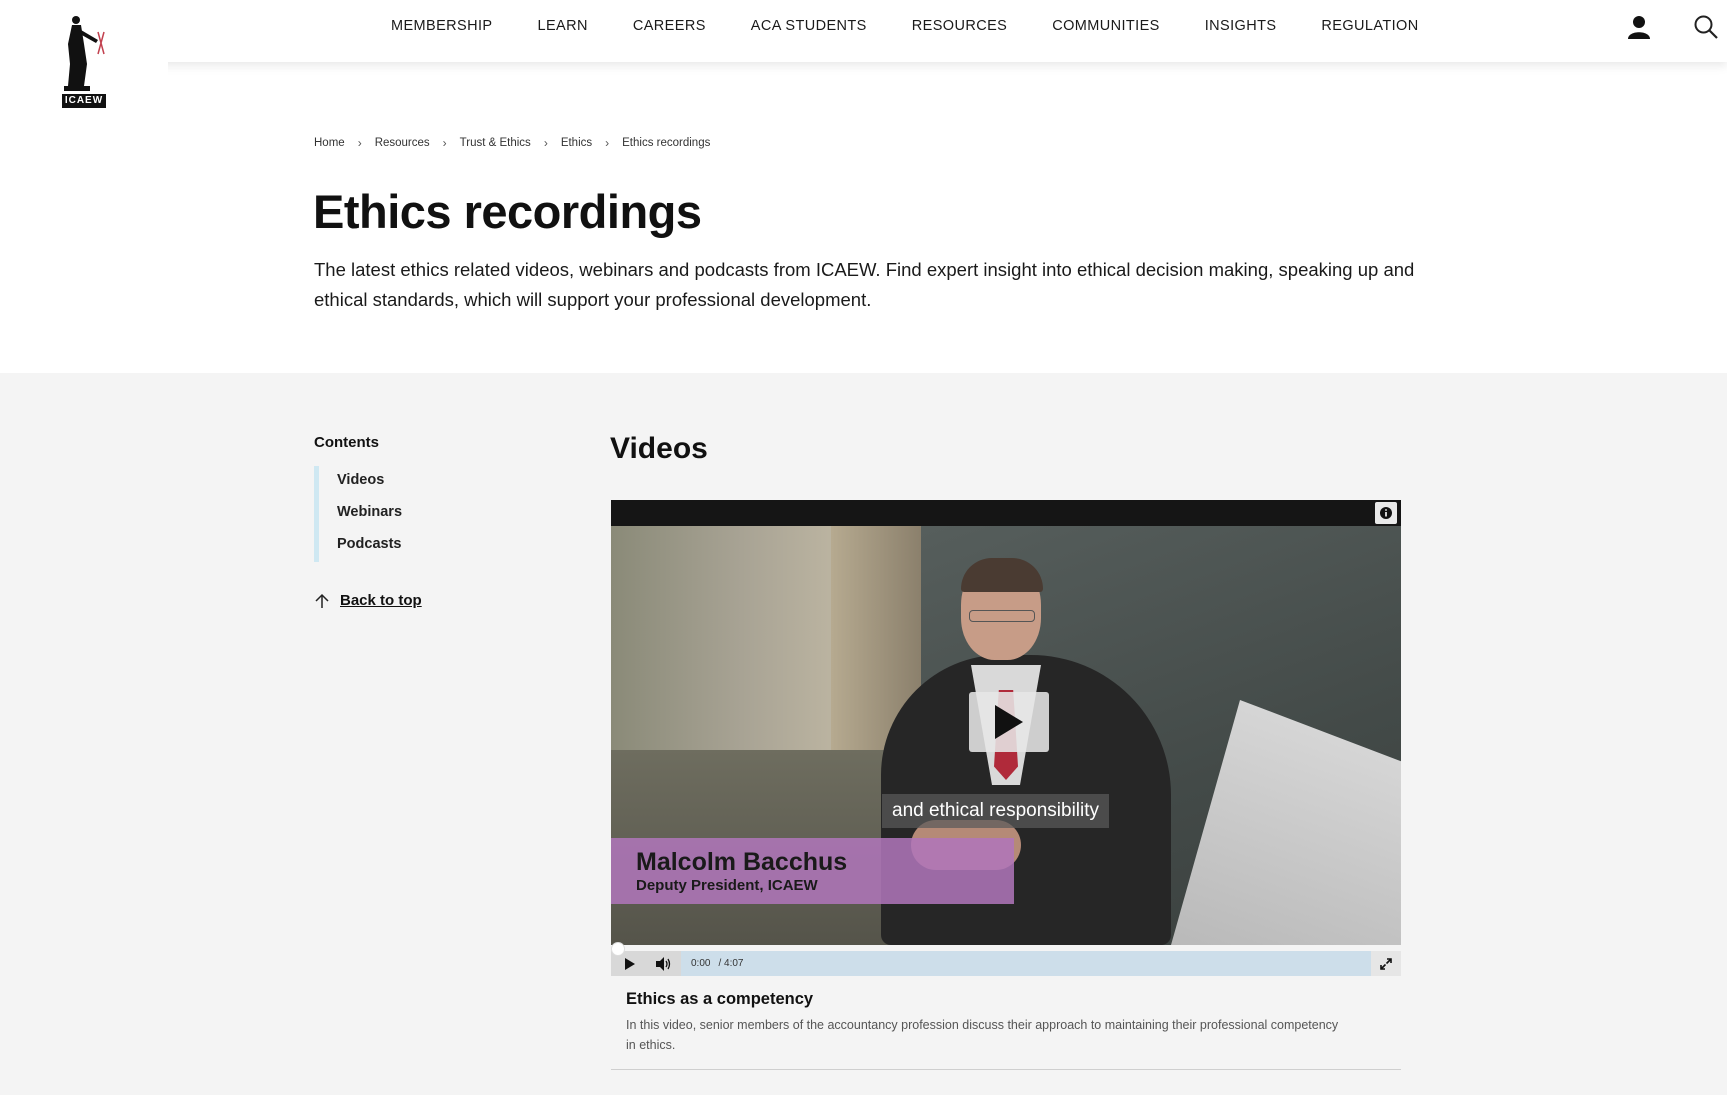  What do you see at coordinates (659, 448) in the screenshot?
I see `videos-heading: Videos` at bounding box center [659, 448].